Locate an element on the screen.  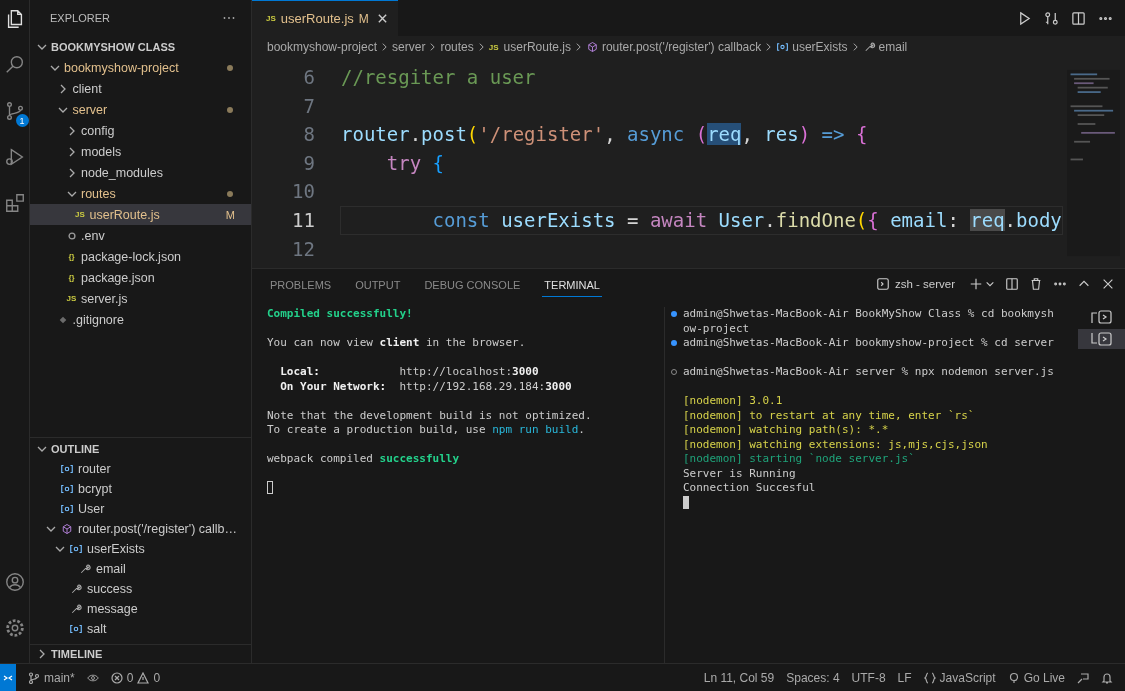
chevron-down-icon is located at coordinates (990, 284).